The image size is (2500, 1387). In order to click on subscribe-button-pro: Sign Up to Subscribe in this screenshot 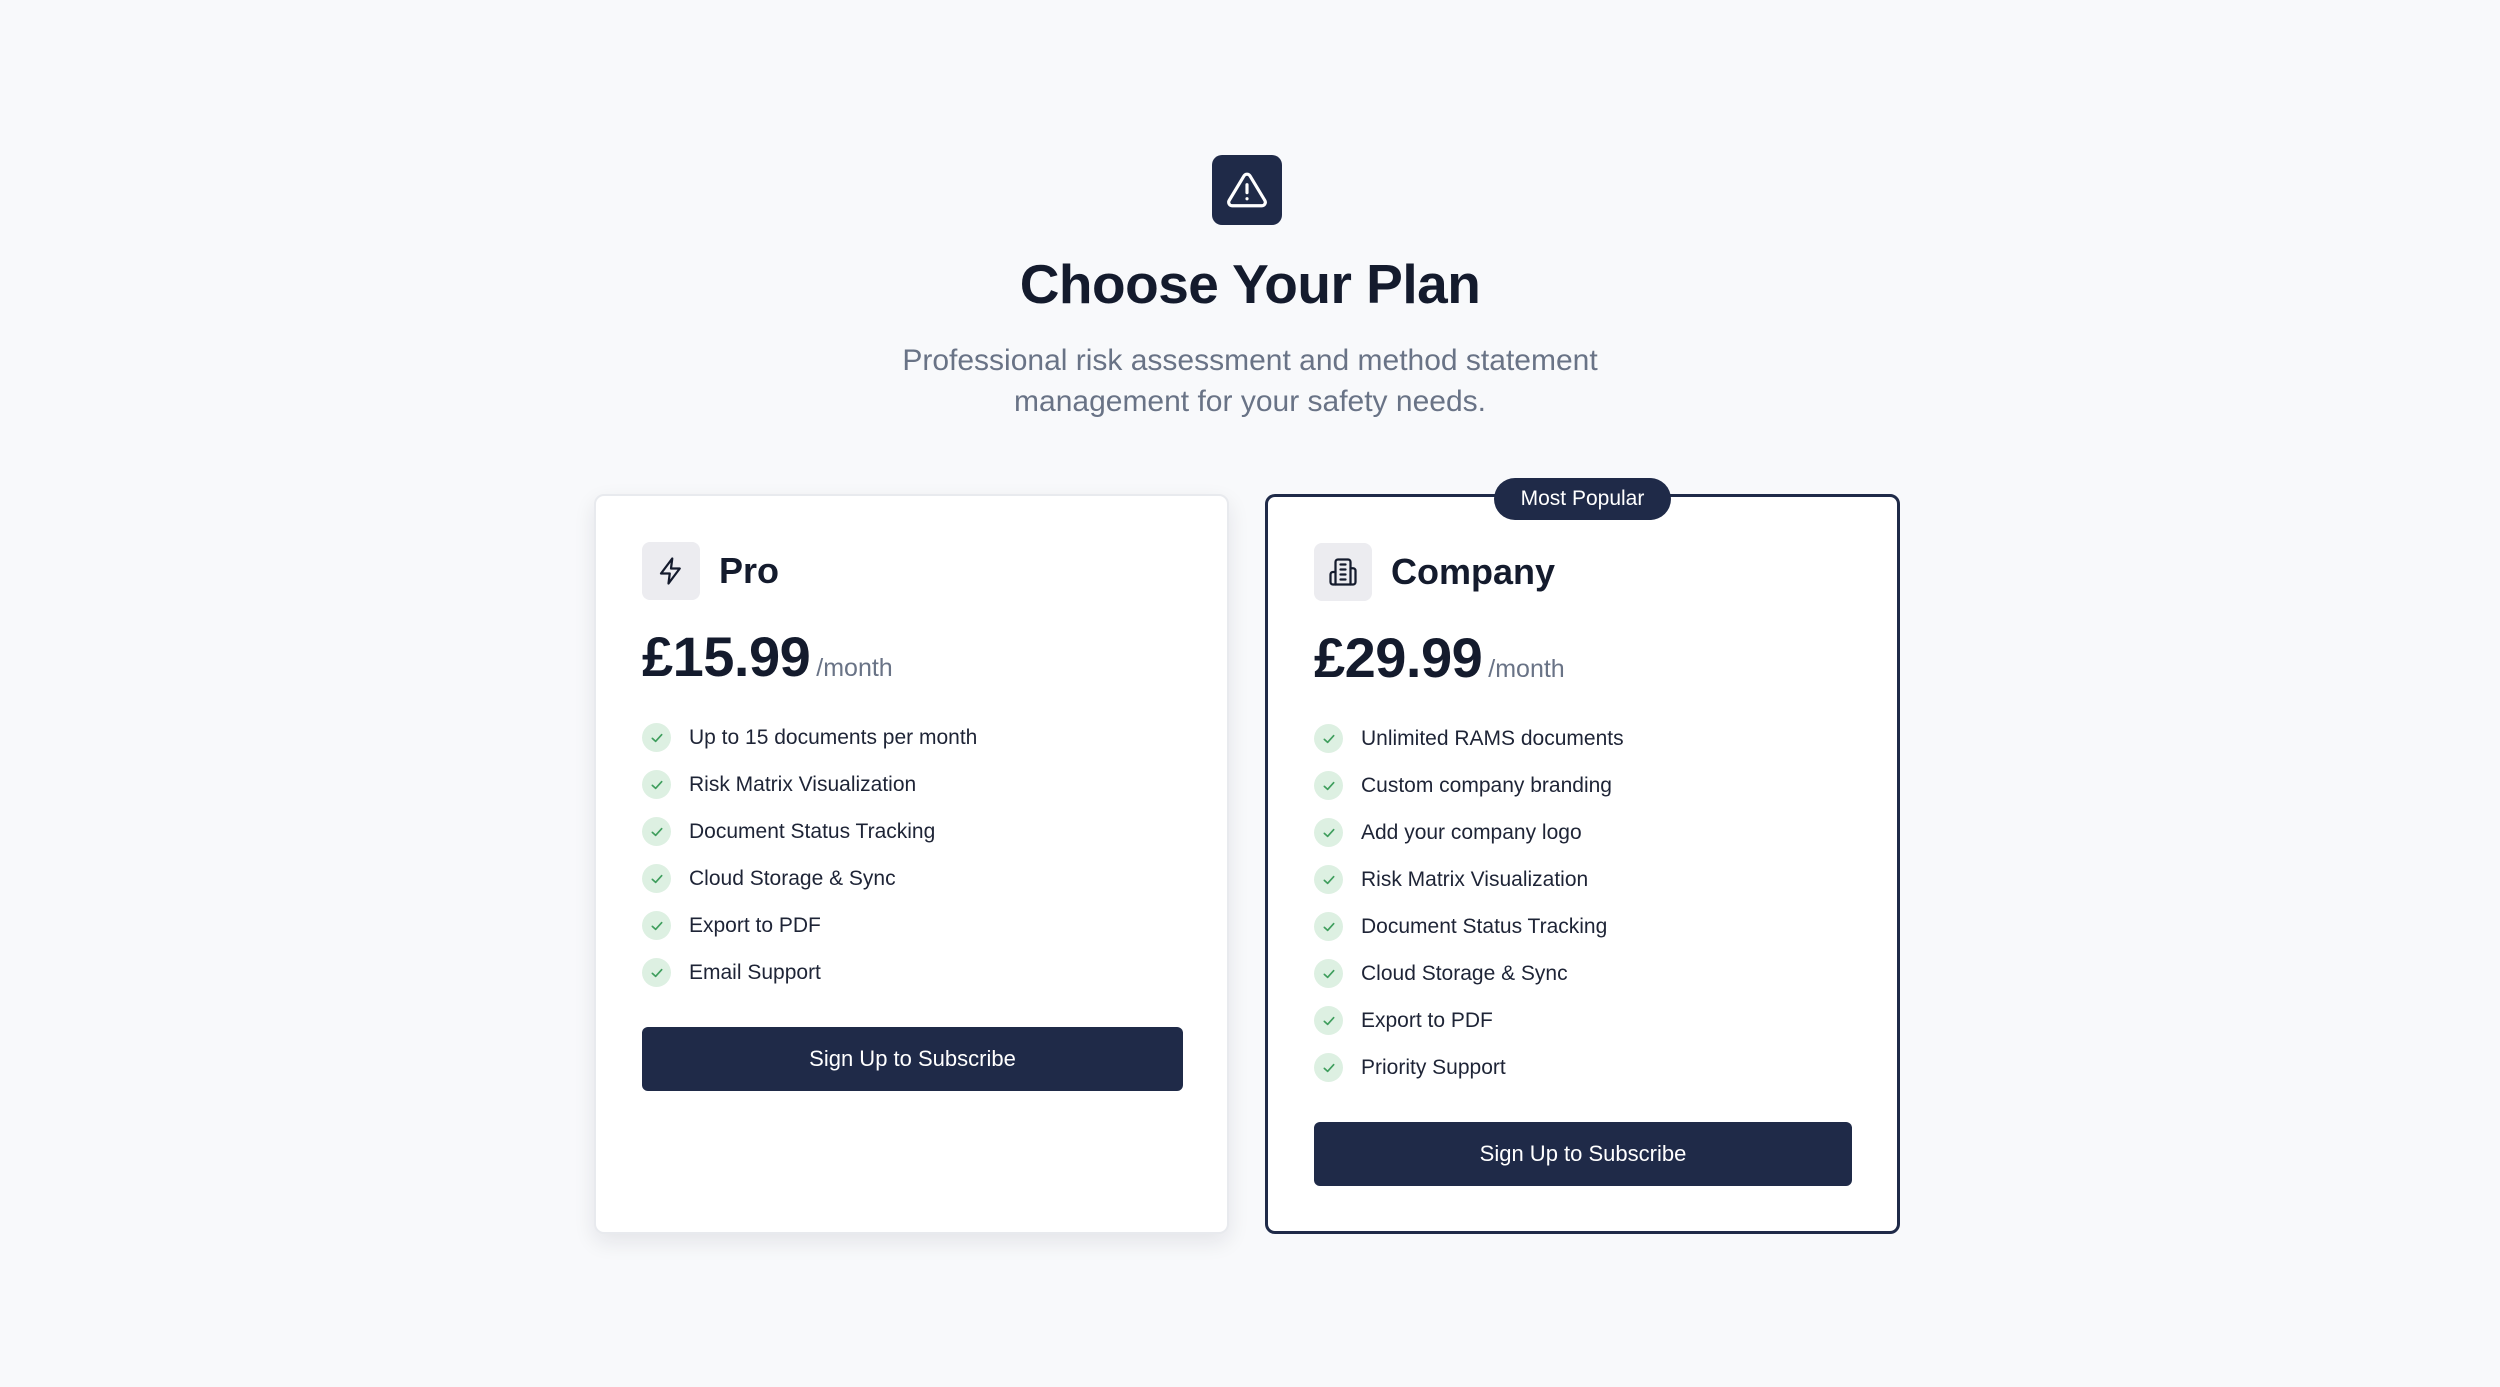, I will do `click(912, 1059)`.